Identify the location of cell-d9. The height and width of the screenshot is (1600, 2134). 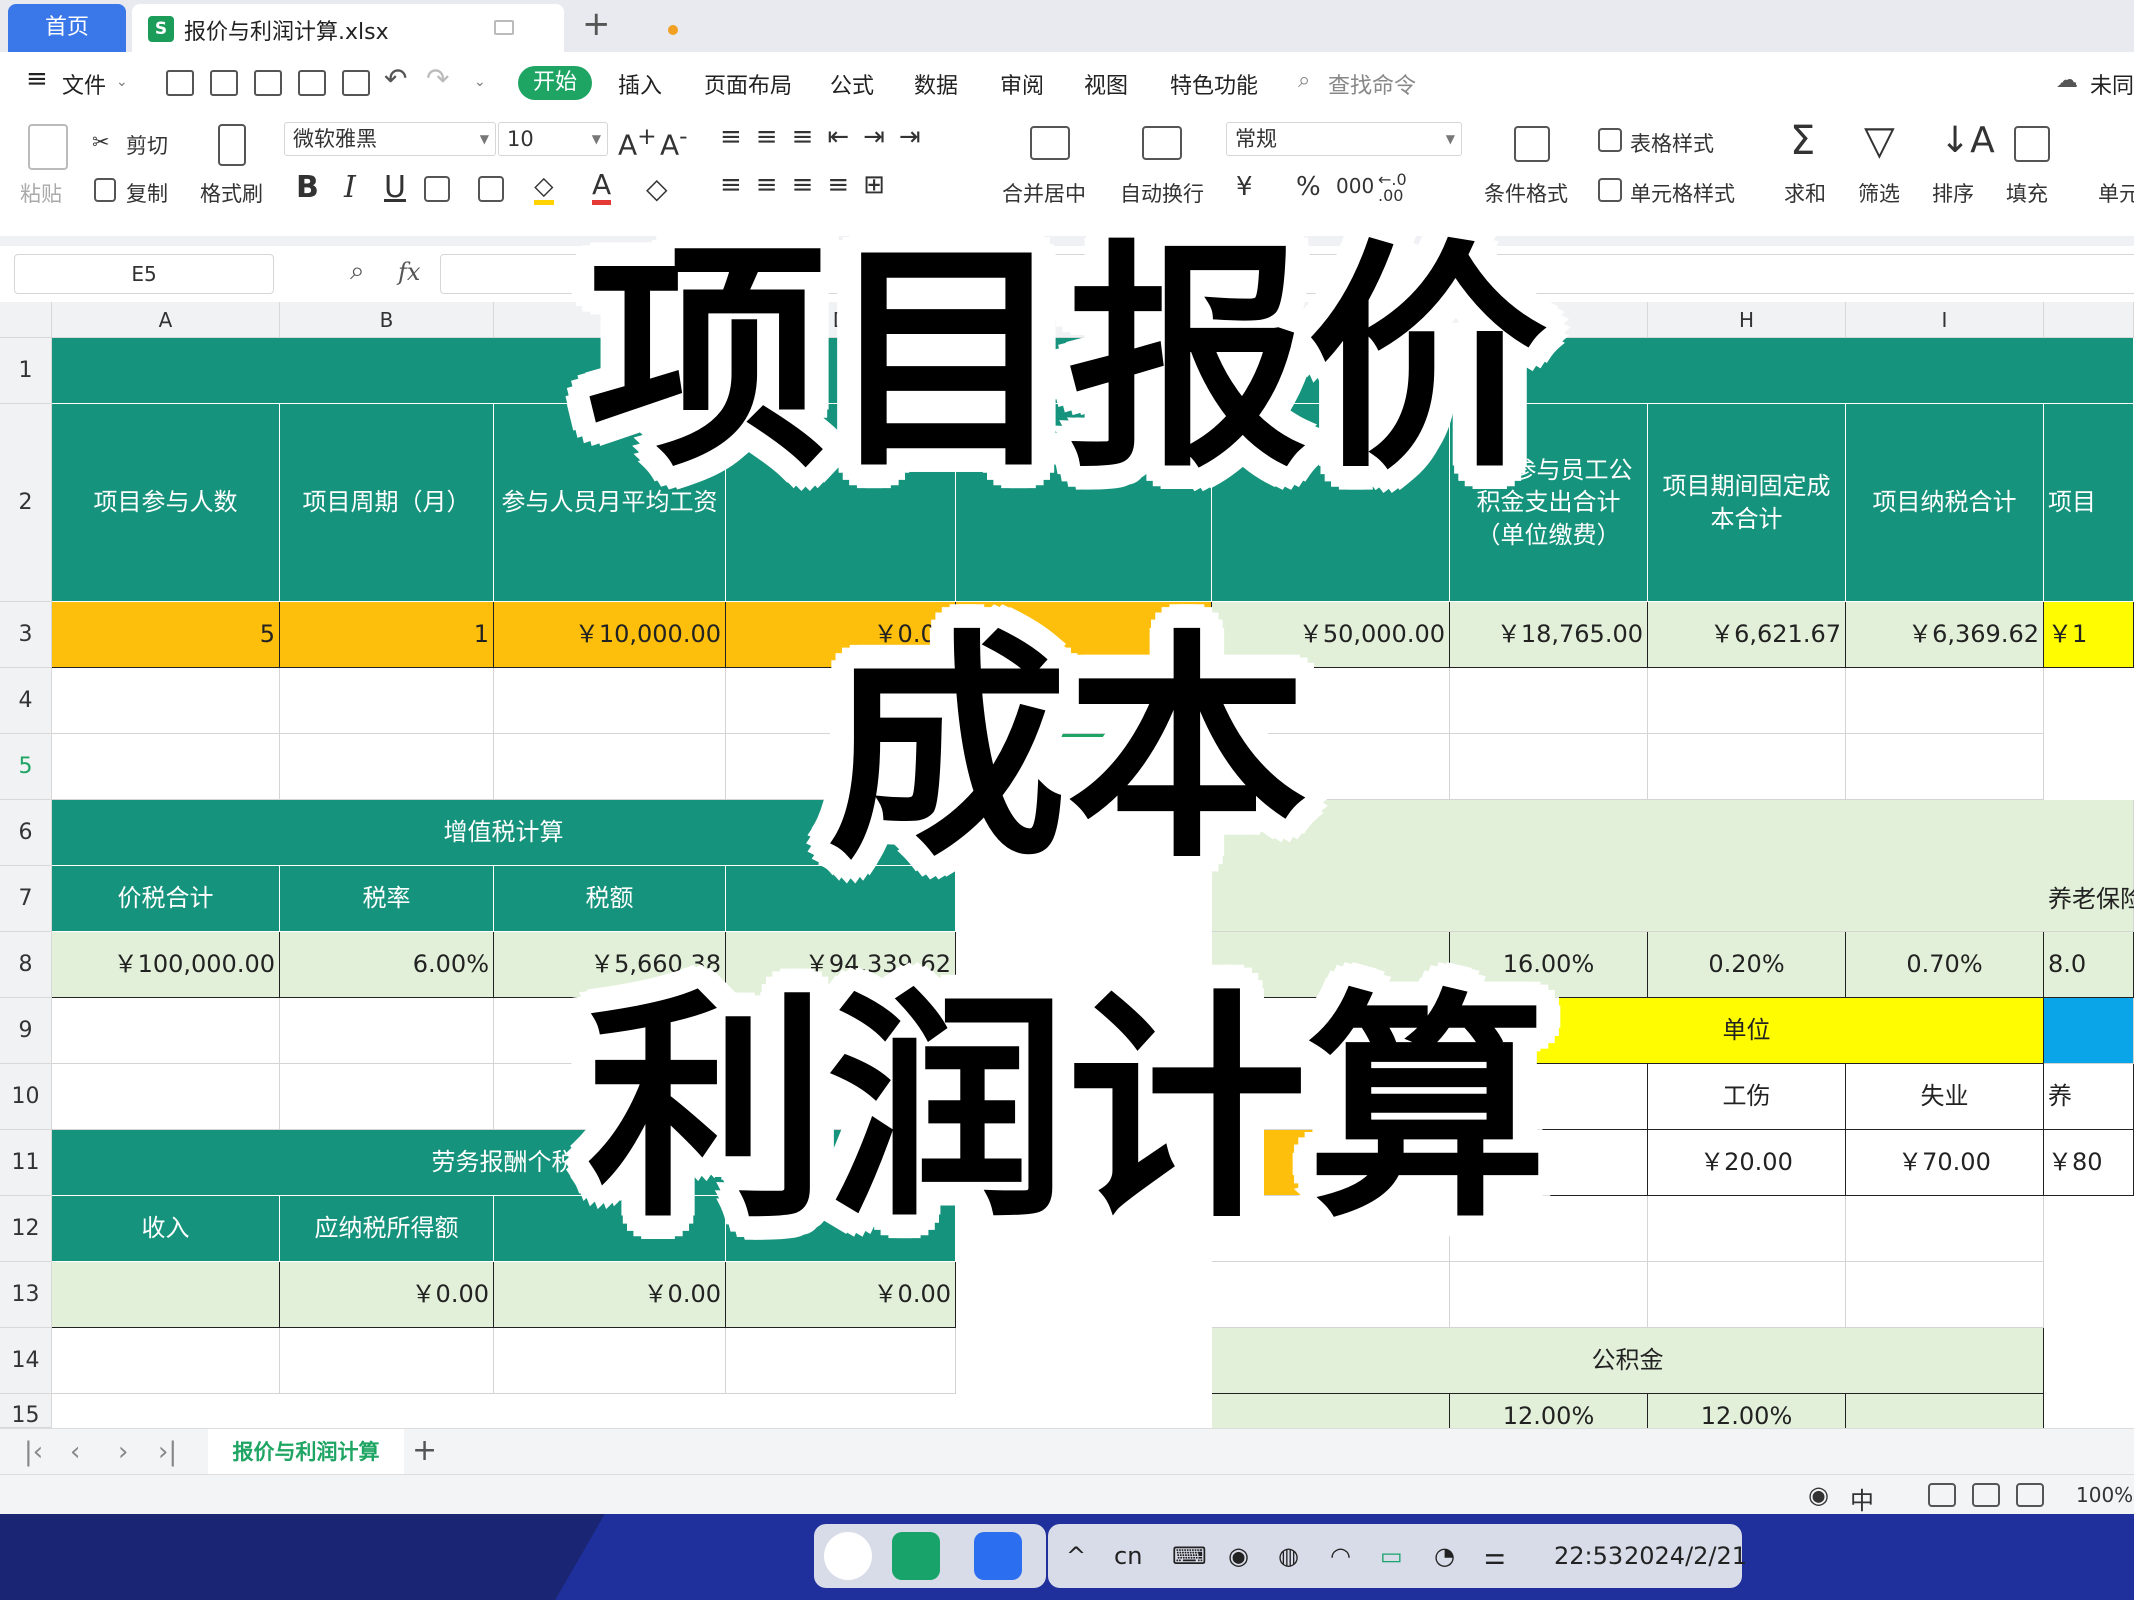
(841, 1031).